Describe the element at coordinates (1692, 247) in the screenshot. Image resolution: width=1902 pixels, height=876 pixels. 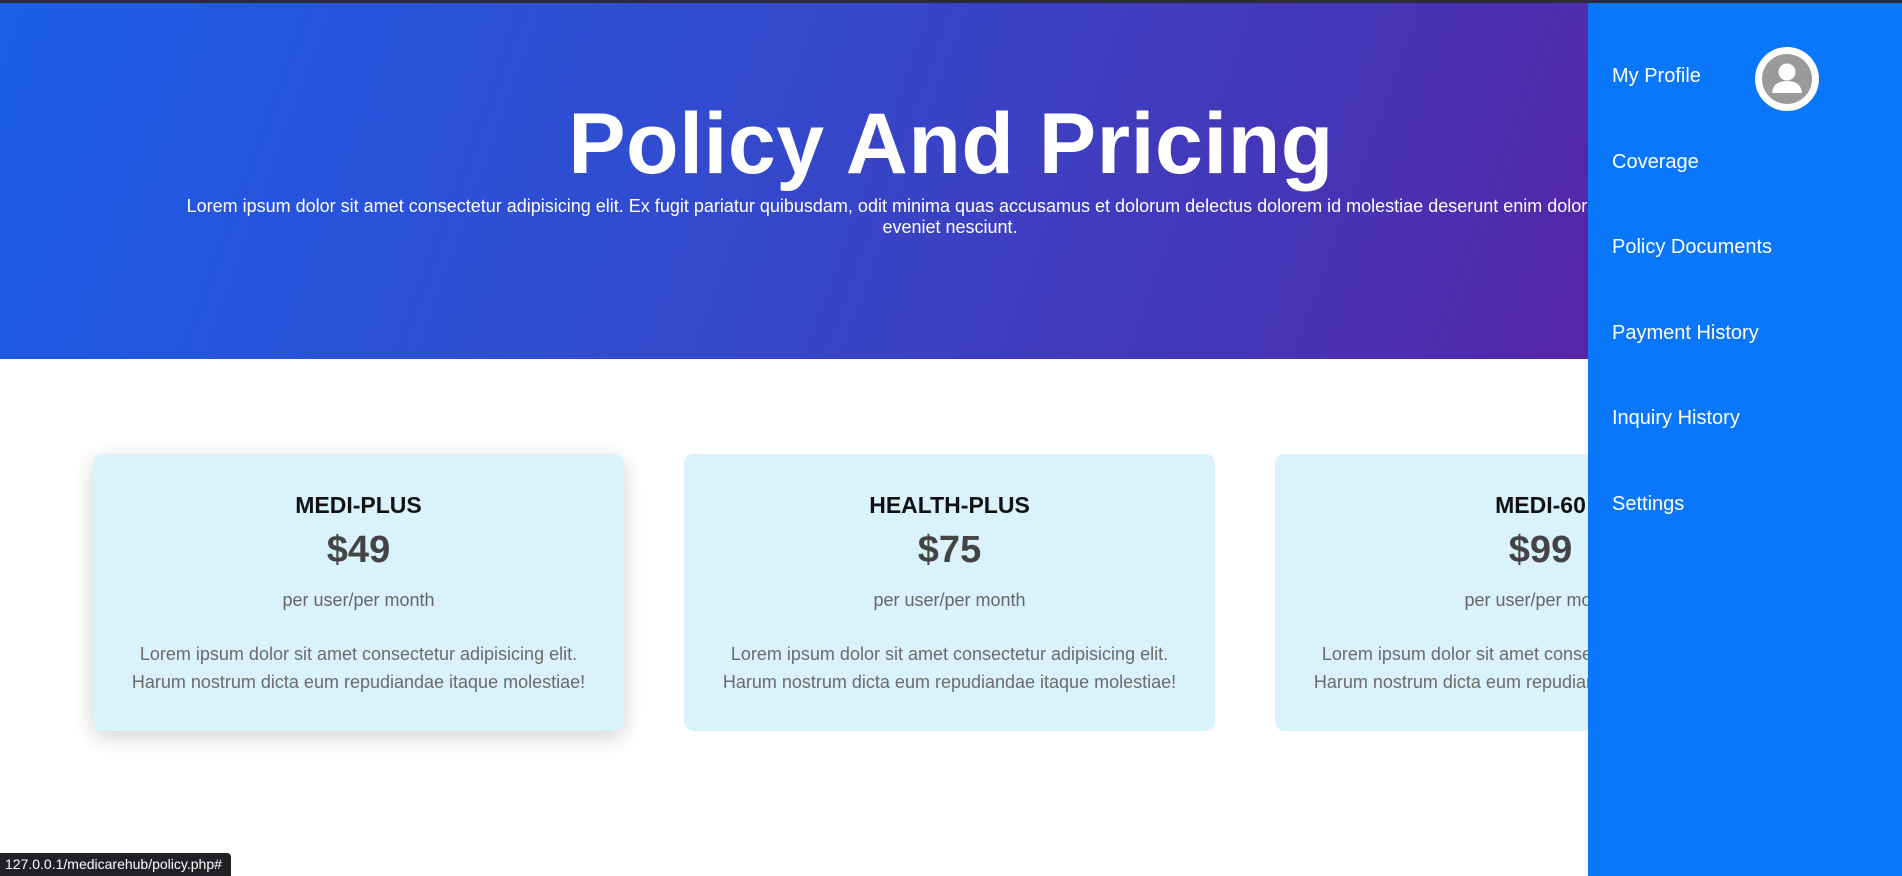
I see `sidebar-item-policy-documents: Policy Documents` at that location.